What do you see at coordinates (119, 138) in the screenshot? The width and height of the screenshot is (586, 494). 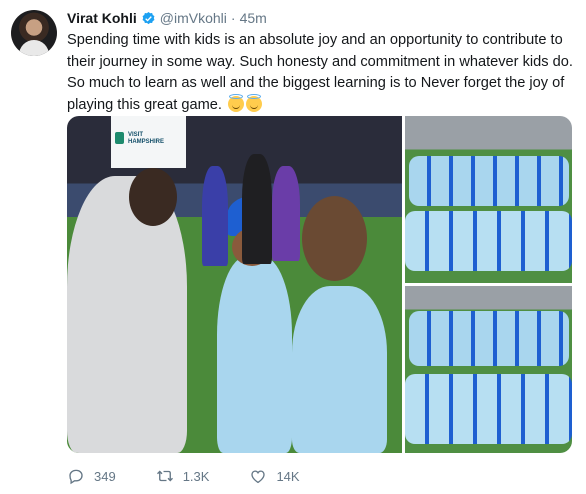 I see `banner-logo-icon` at bounding box center [119, 138].